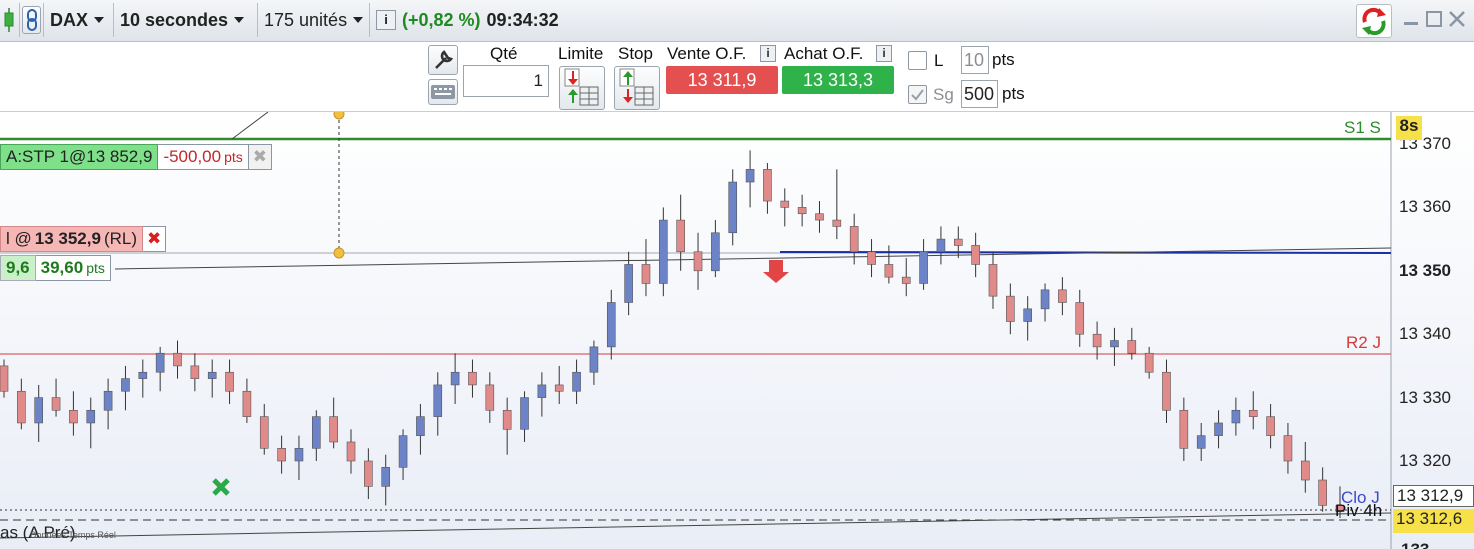 The width and height of the screenshot is (1474, 549). What do you see at coordinates (233, 157) in the screenshot?
I see `stop-order-points-unit: pts` at bounding box center [233, 157].